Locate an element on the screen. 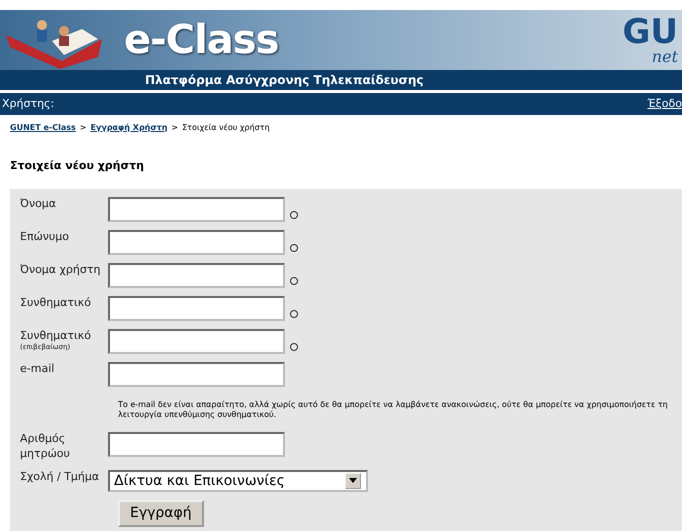 Image resolution: width=682 pixels, height=531 pixels. field-label: Επώνυμο is located at coordinates (45, 237).